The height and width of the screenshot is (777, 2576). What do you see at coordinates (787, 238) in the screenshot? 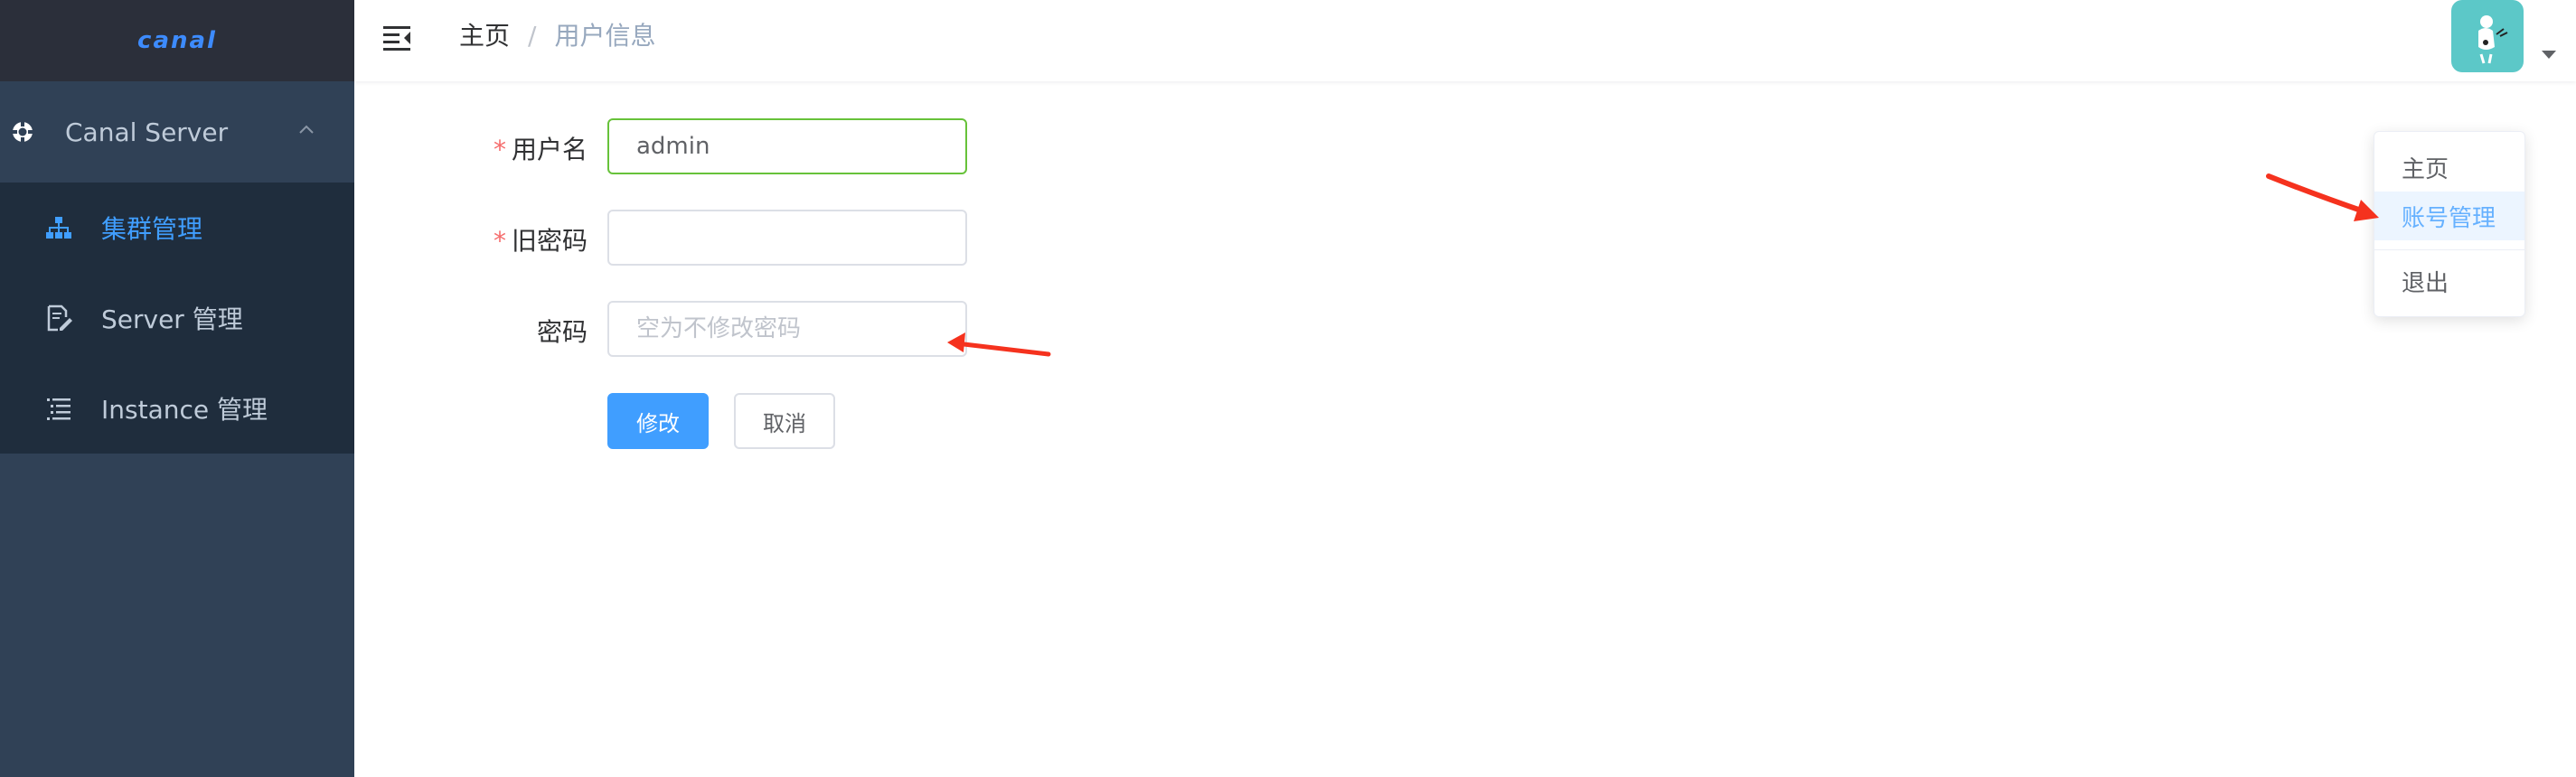
I see `old-password-input` at bounding box center [787, 238].